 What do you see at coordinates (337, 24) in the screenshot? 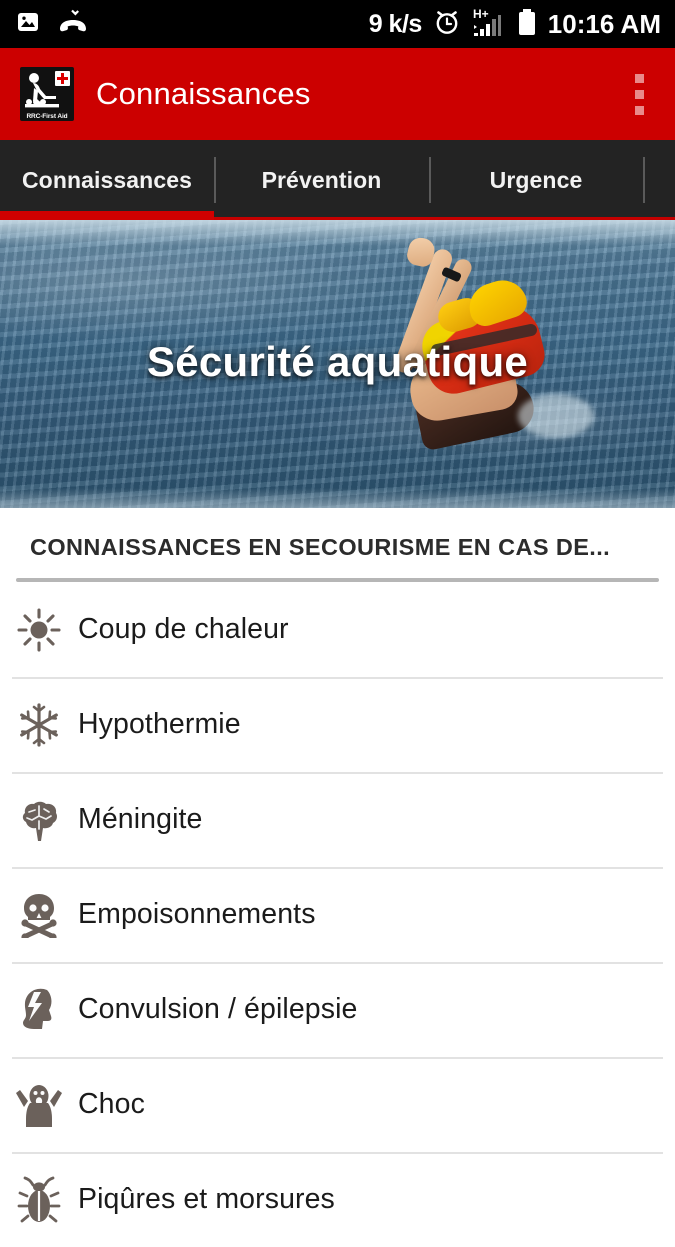
I see `status-bar: 9 k/s H+ 10:16 AM` at bounding box center [337, 24].